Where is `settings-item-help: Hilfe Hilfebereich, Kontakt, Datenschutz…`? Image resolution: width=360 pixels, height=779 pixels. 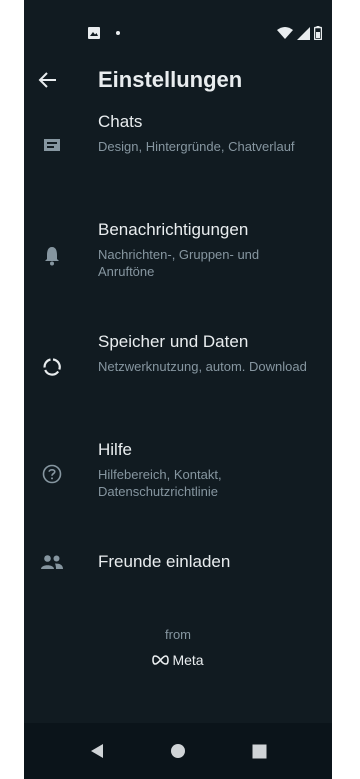 settings-item-help: Hilfe Hilfebereich, Kontakt, Datenschutz… is located at coordinates (178, 472).